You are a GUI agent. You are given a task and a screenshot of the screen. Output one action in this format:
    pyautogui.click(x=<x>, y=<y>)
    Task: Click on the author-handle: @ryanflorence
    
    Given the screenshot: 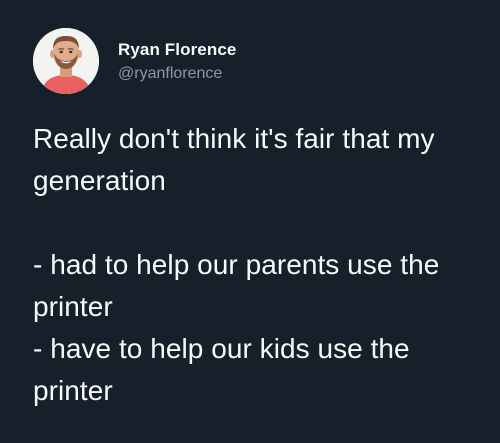 What is the action you would take?
    pyautogui.click(x=177, y=73)
    